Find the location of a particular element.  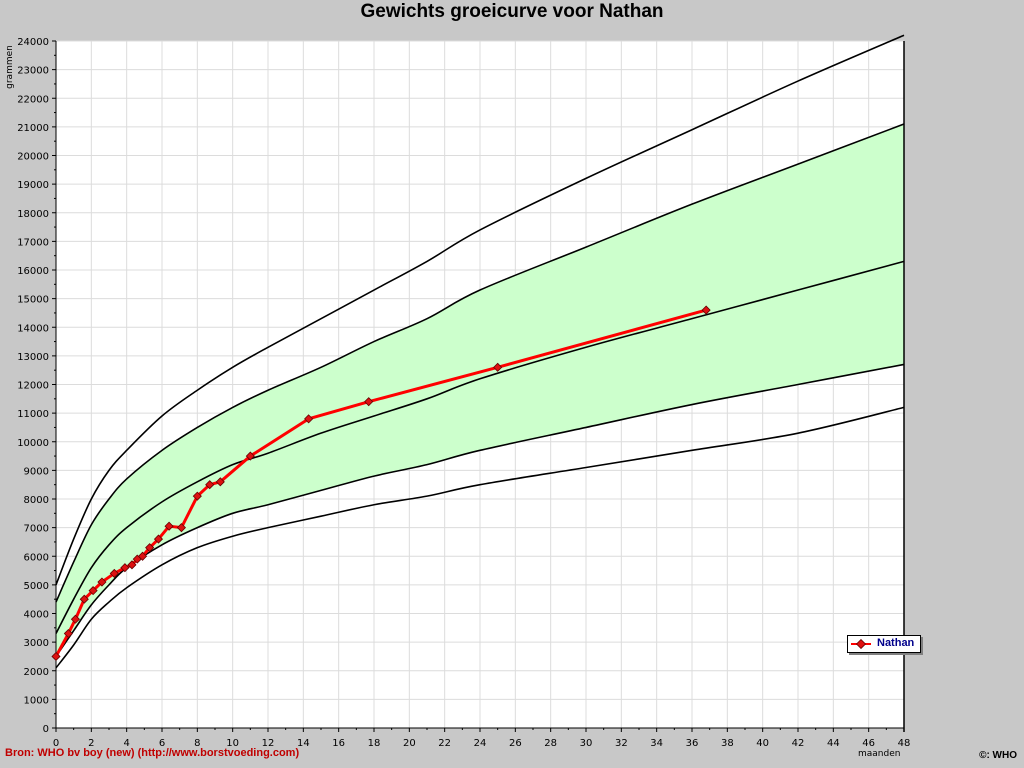

y-tick-label: 8000 is located at coordinates (36, 500).